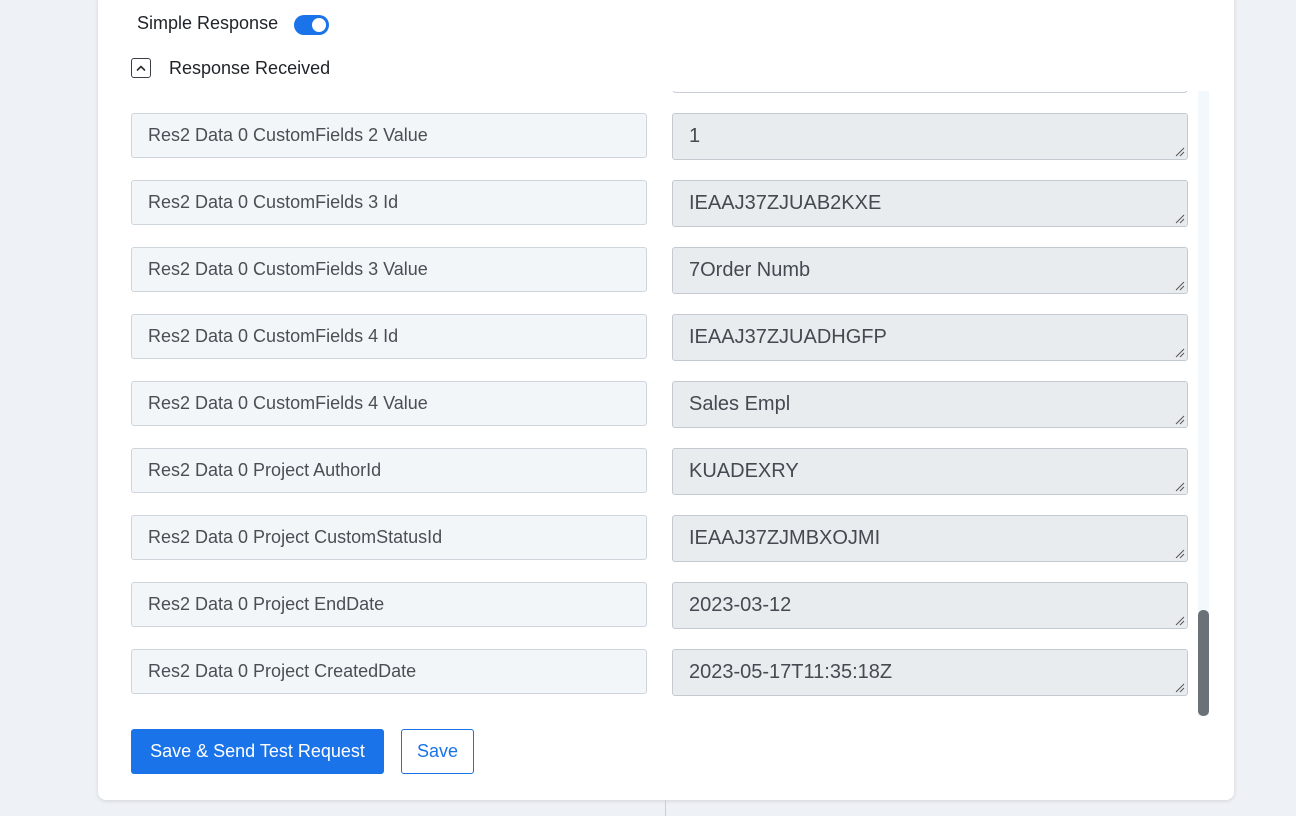  I want to click on save-and-send-test-request-button: Save & Send Test Request, so click(257, 751).